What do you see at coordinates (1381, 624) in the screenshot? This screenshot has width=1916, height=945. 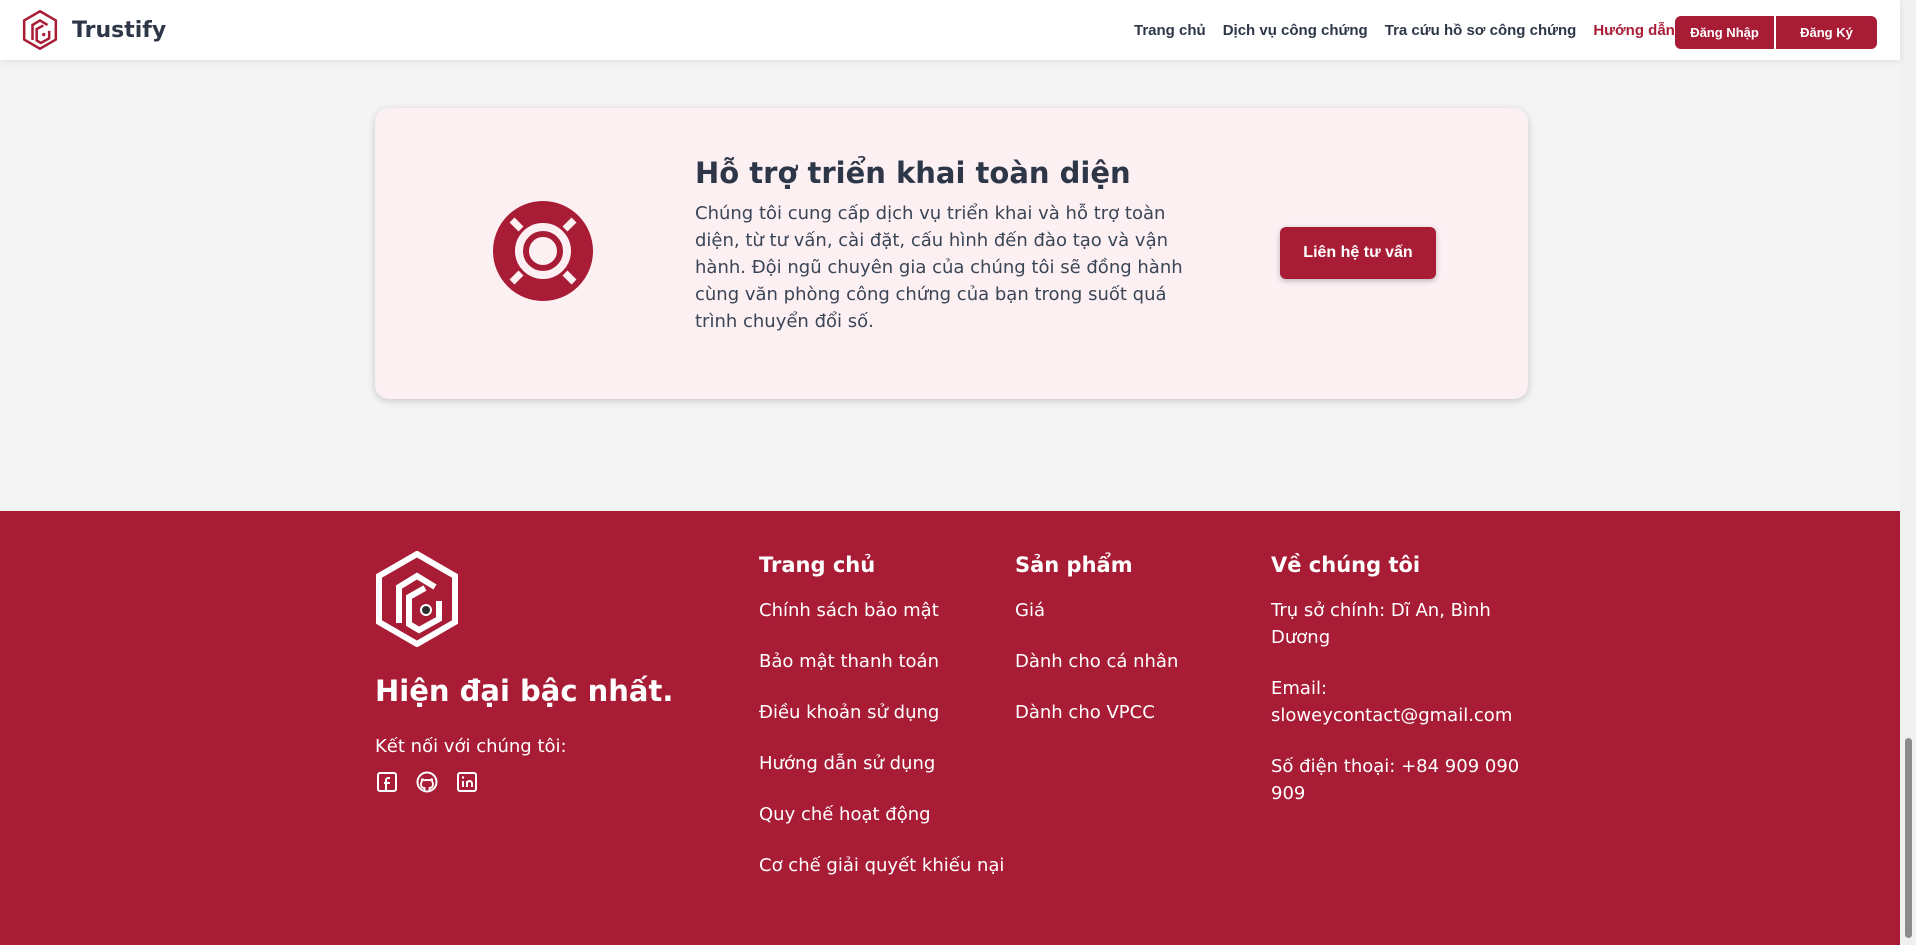 I see `footer-address: Trụ sở chính: Dĩ An, Bình Dương` at bounding box center [1381, 624].